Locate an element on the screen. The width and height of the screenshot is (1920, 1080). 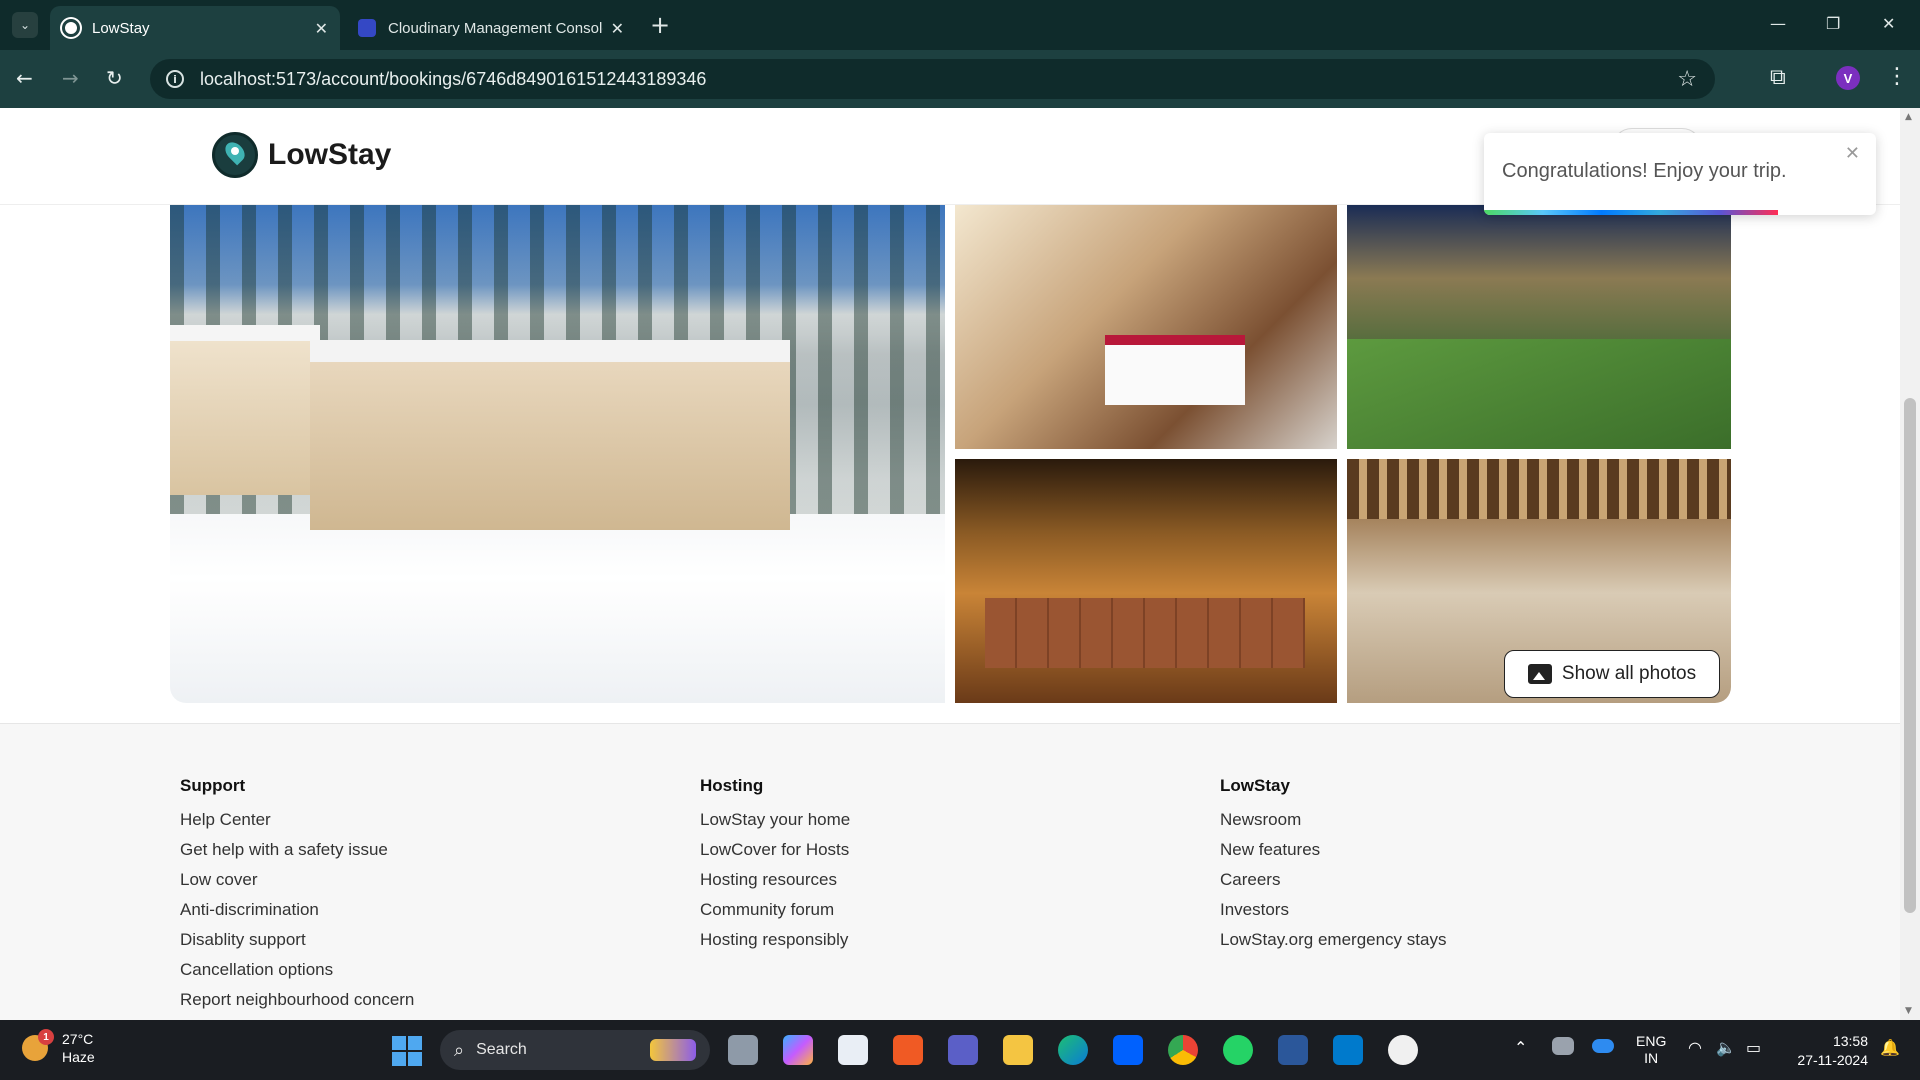
taskbar-search: ⌕ Search is located at coordinates (575, 1050).